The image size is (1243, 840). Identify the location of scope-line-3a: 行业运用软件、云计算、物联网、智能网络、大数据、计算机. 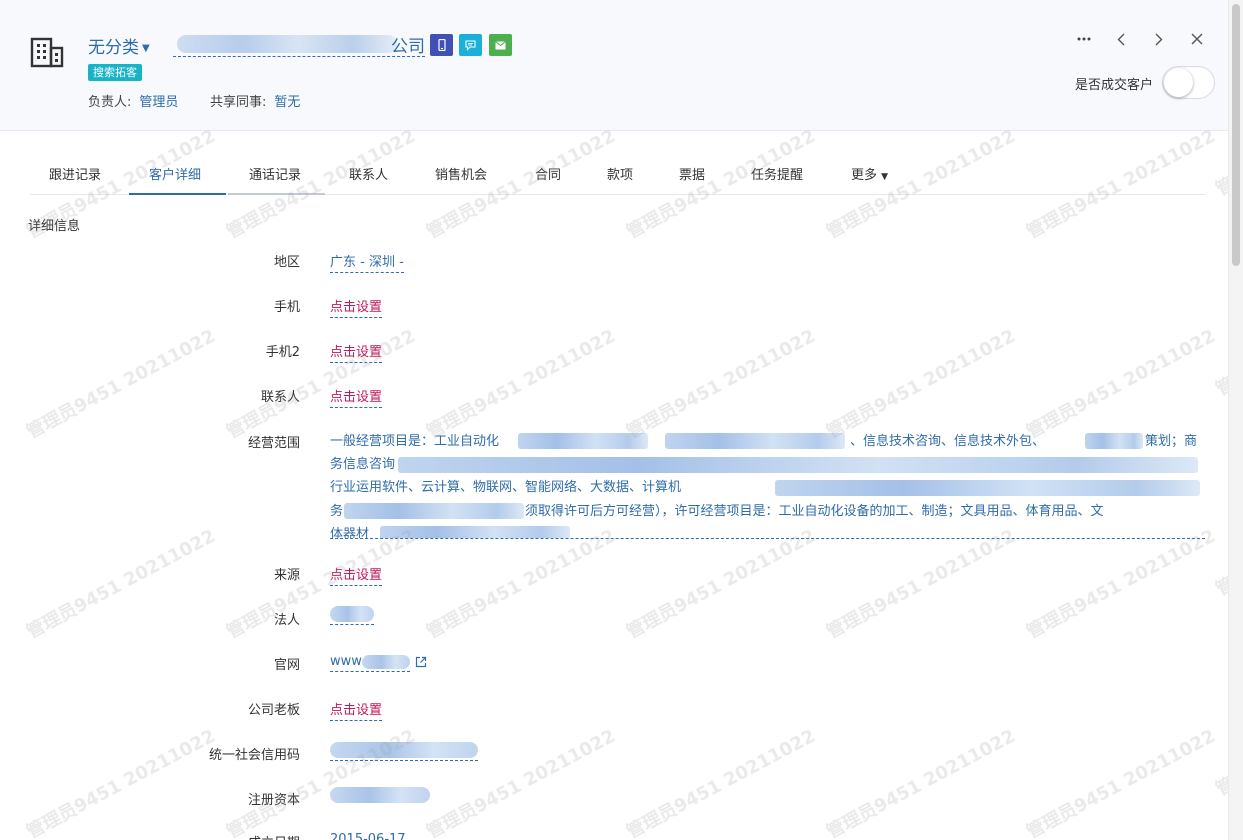
(506, 487).